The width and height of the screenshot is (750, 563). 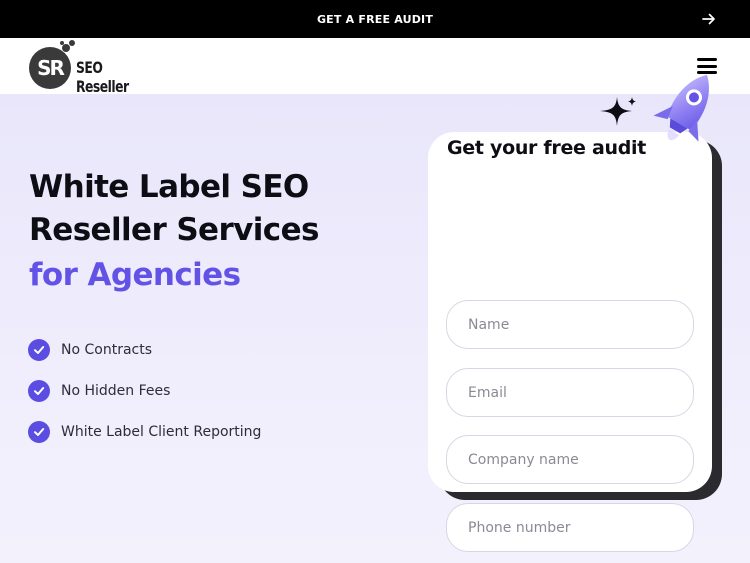 I want to click on logo-mark-text: SR, so click(x=50, y=68).